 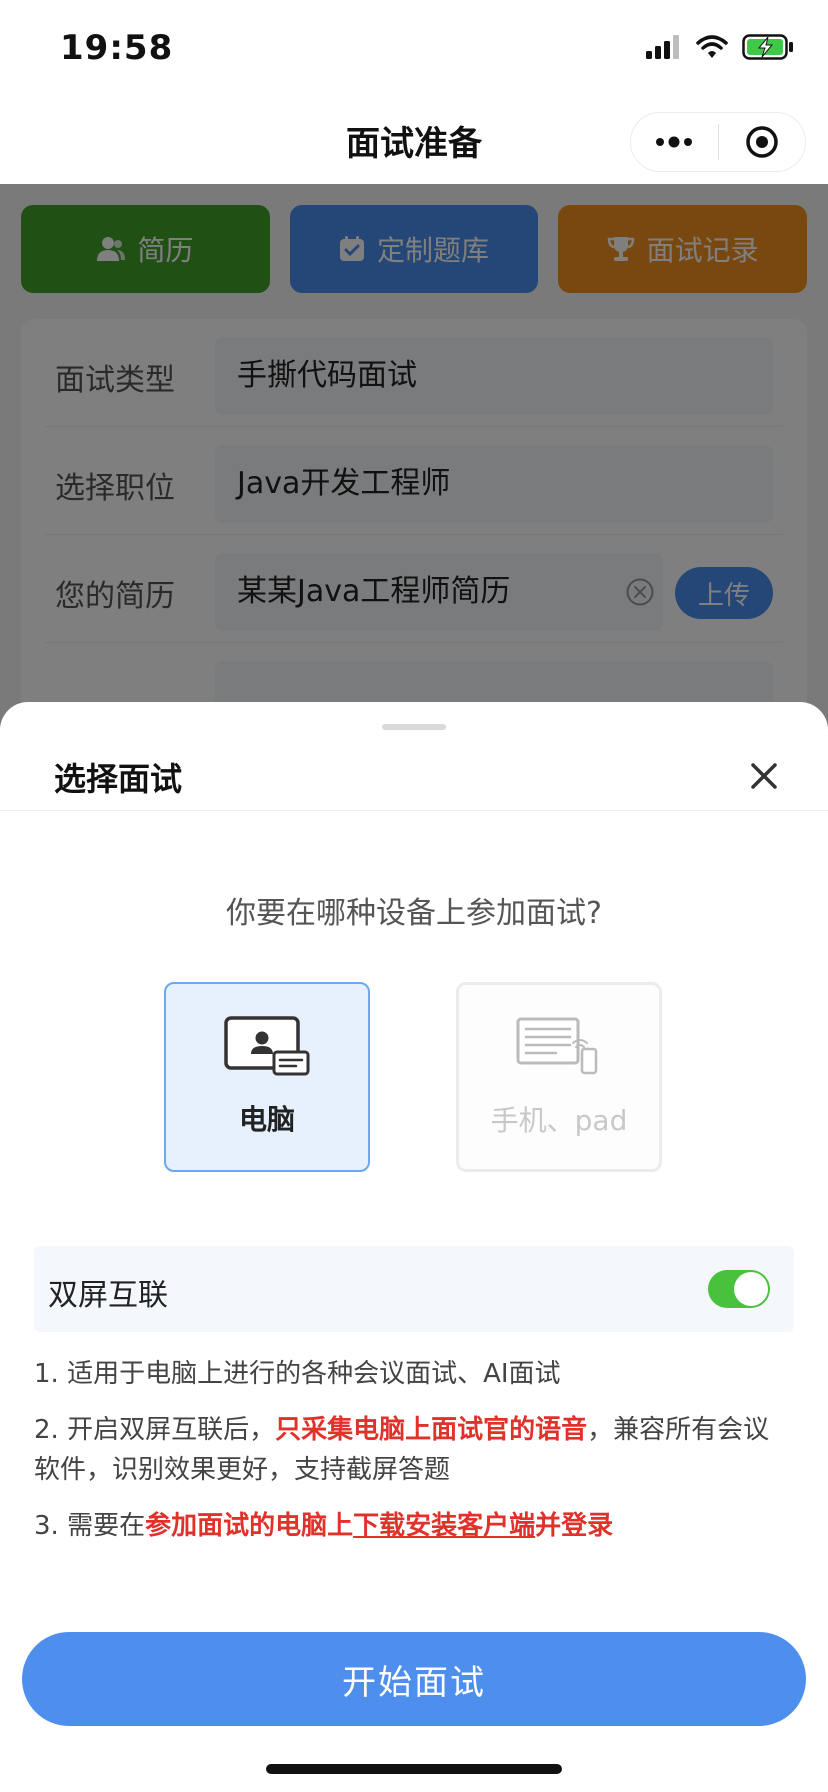 I want to click on signal-icon, so click(x=662, y=47).